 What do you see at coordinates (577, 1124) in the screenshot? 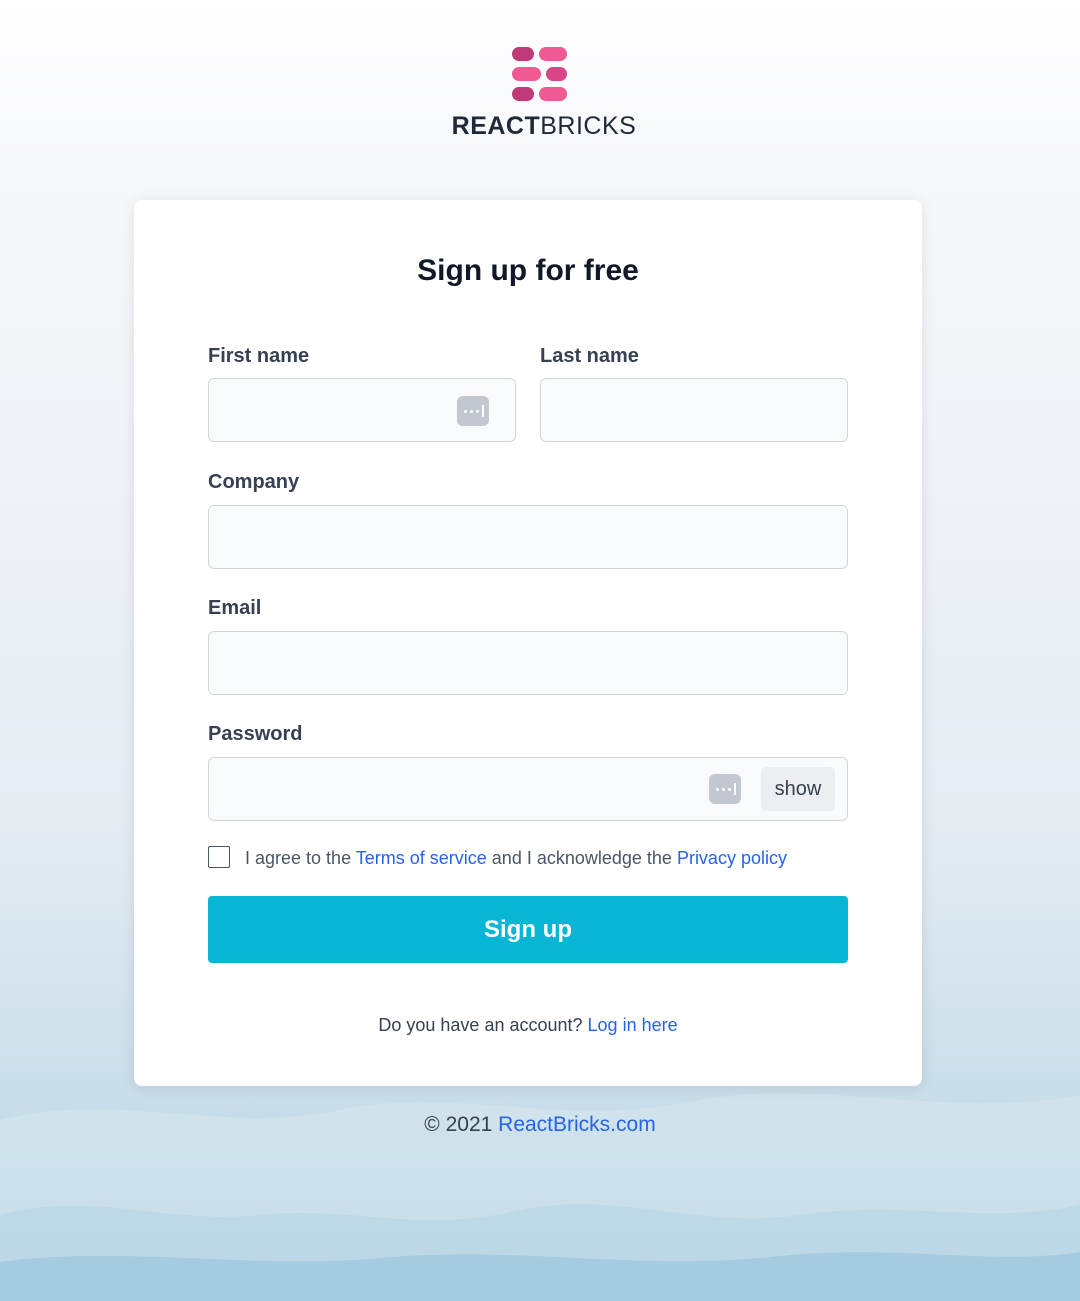
I see `site-link: ReactBricks.com` at bounding box center [577, 1124].